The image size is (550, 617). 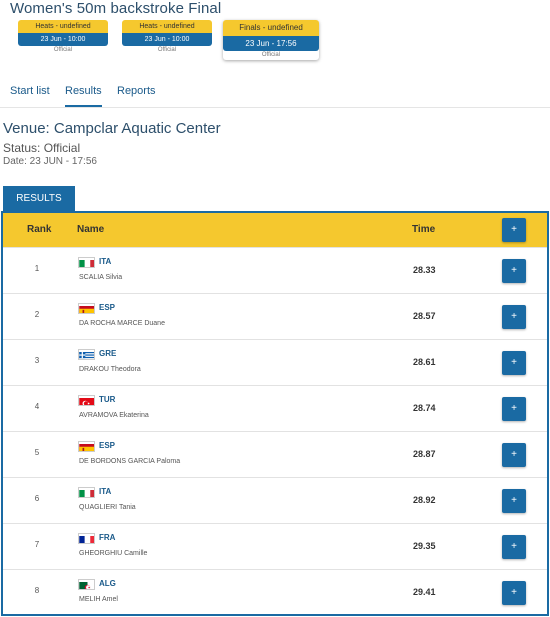 I want to click on athlete-name: QUAGLIERI Tania, so click(x=107, y=507).